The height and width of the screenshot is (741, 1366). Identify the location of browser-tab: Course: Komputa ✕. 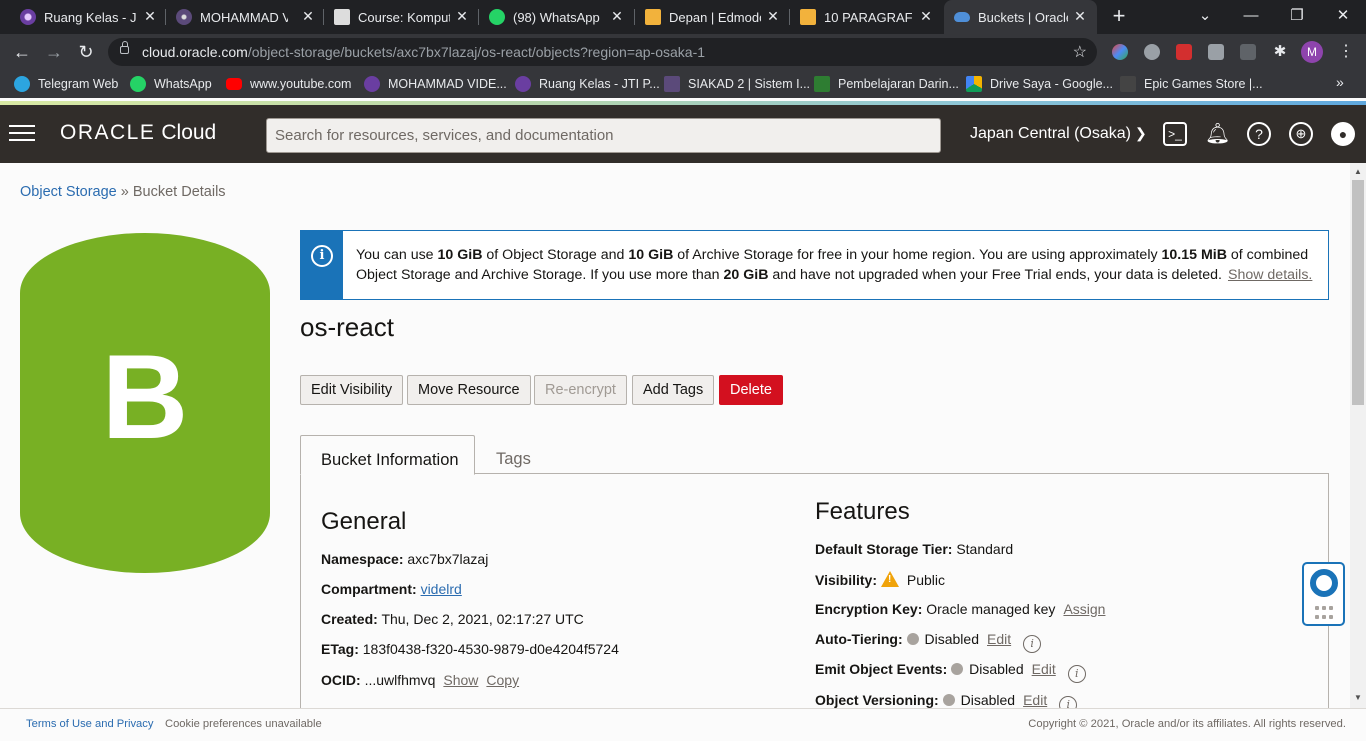
(401, 17).